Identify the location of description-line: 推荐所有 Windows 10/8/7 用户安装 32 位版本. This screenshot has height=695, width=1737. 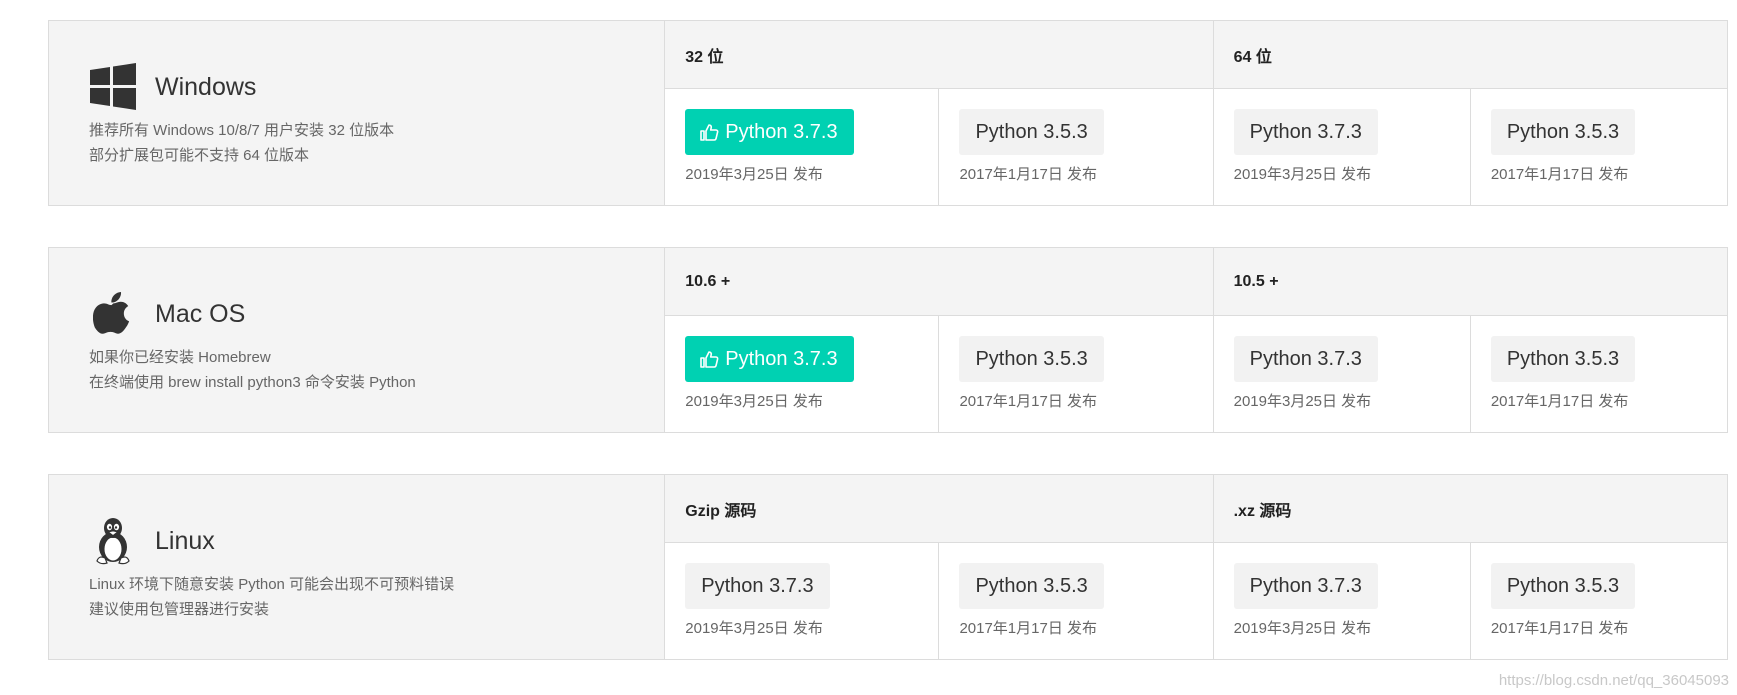
(242, 130).